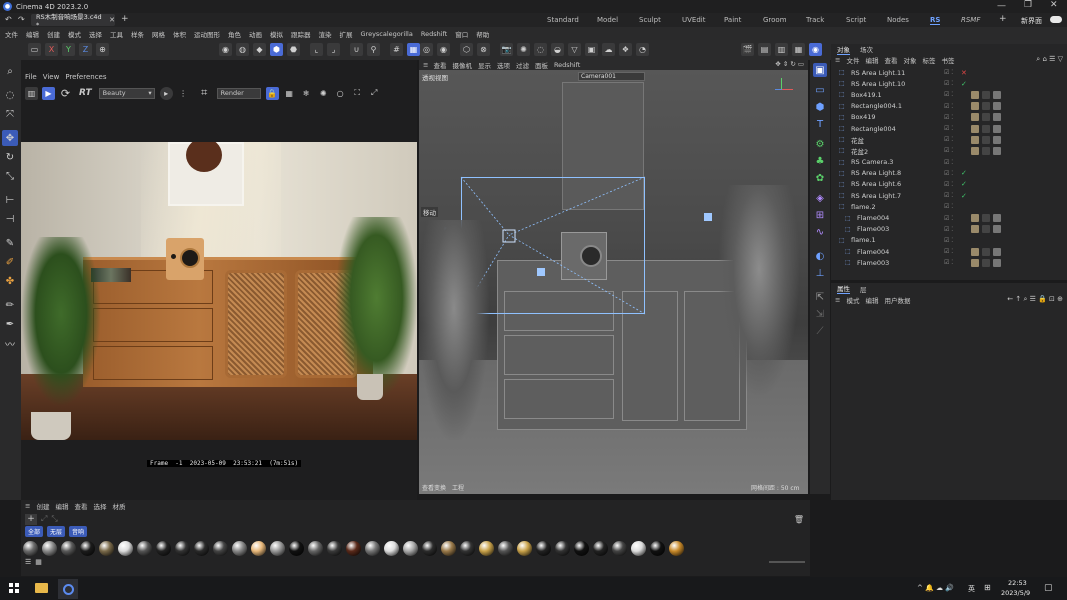  What do you see at coordinates (346, 34) in the screenshot?
I see `menu-extensions: 扩展` at bounding box center [346, 34].